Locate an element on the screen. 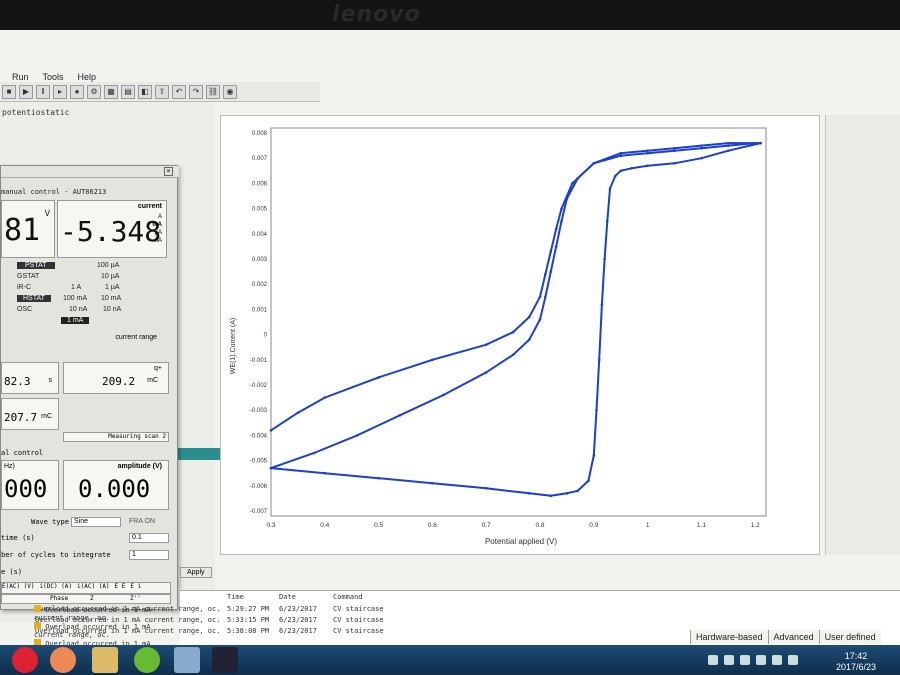  app-icon is located at coordinates (187, 660).